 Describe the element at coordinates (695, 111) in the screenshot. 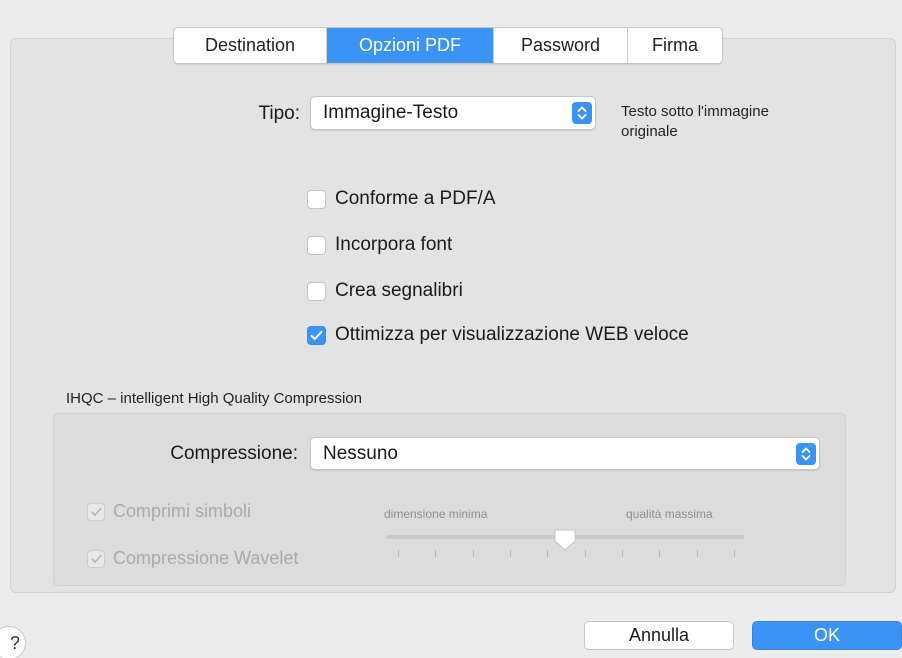

I see `tipo-description-line1: Testo sotto l'immagine` at that location.